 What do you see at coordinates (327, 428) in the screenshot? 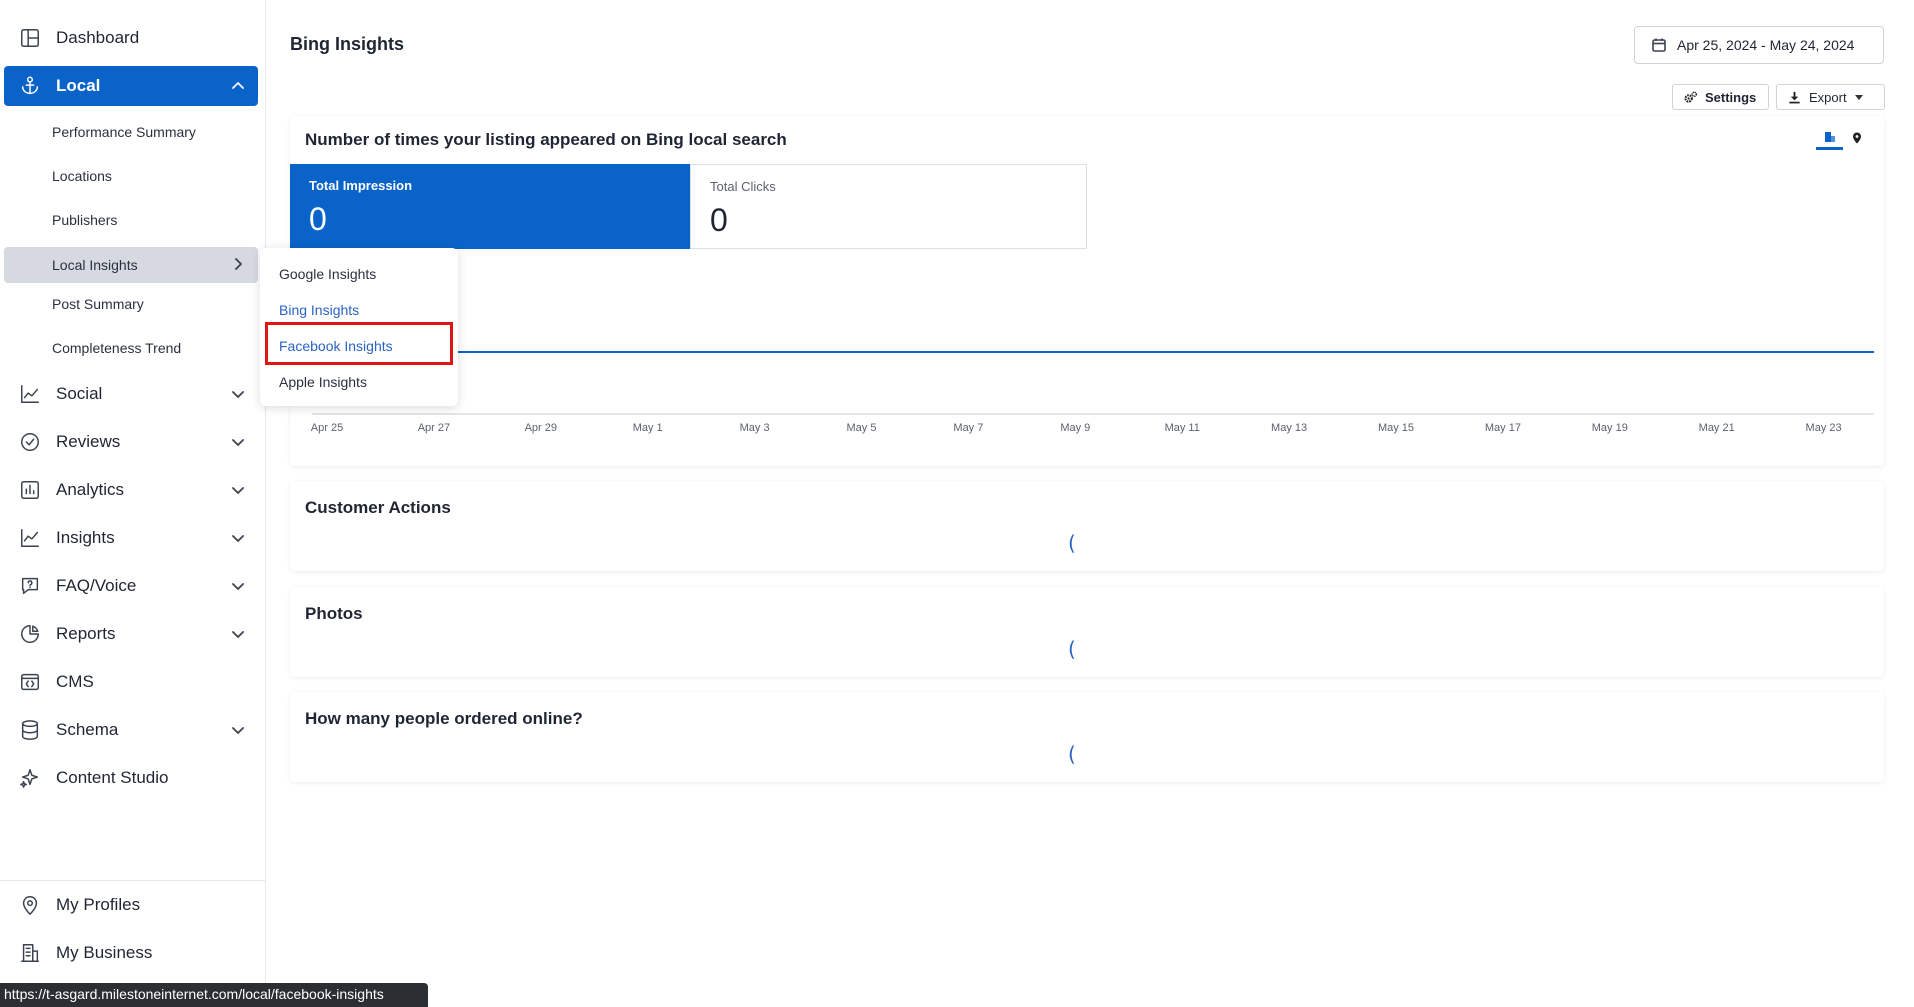
I see `x-tick-label: Apr 25` at bounding box center [327, 428].